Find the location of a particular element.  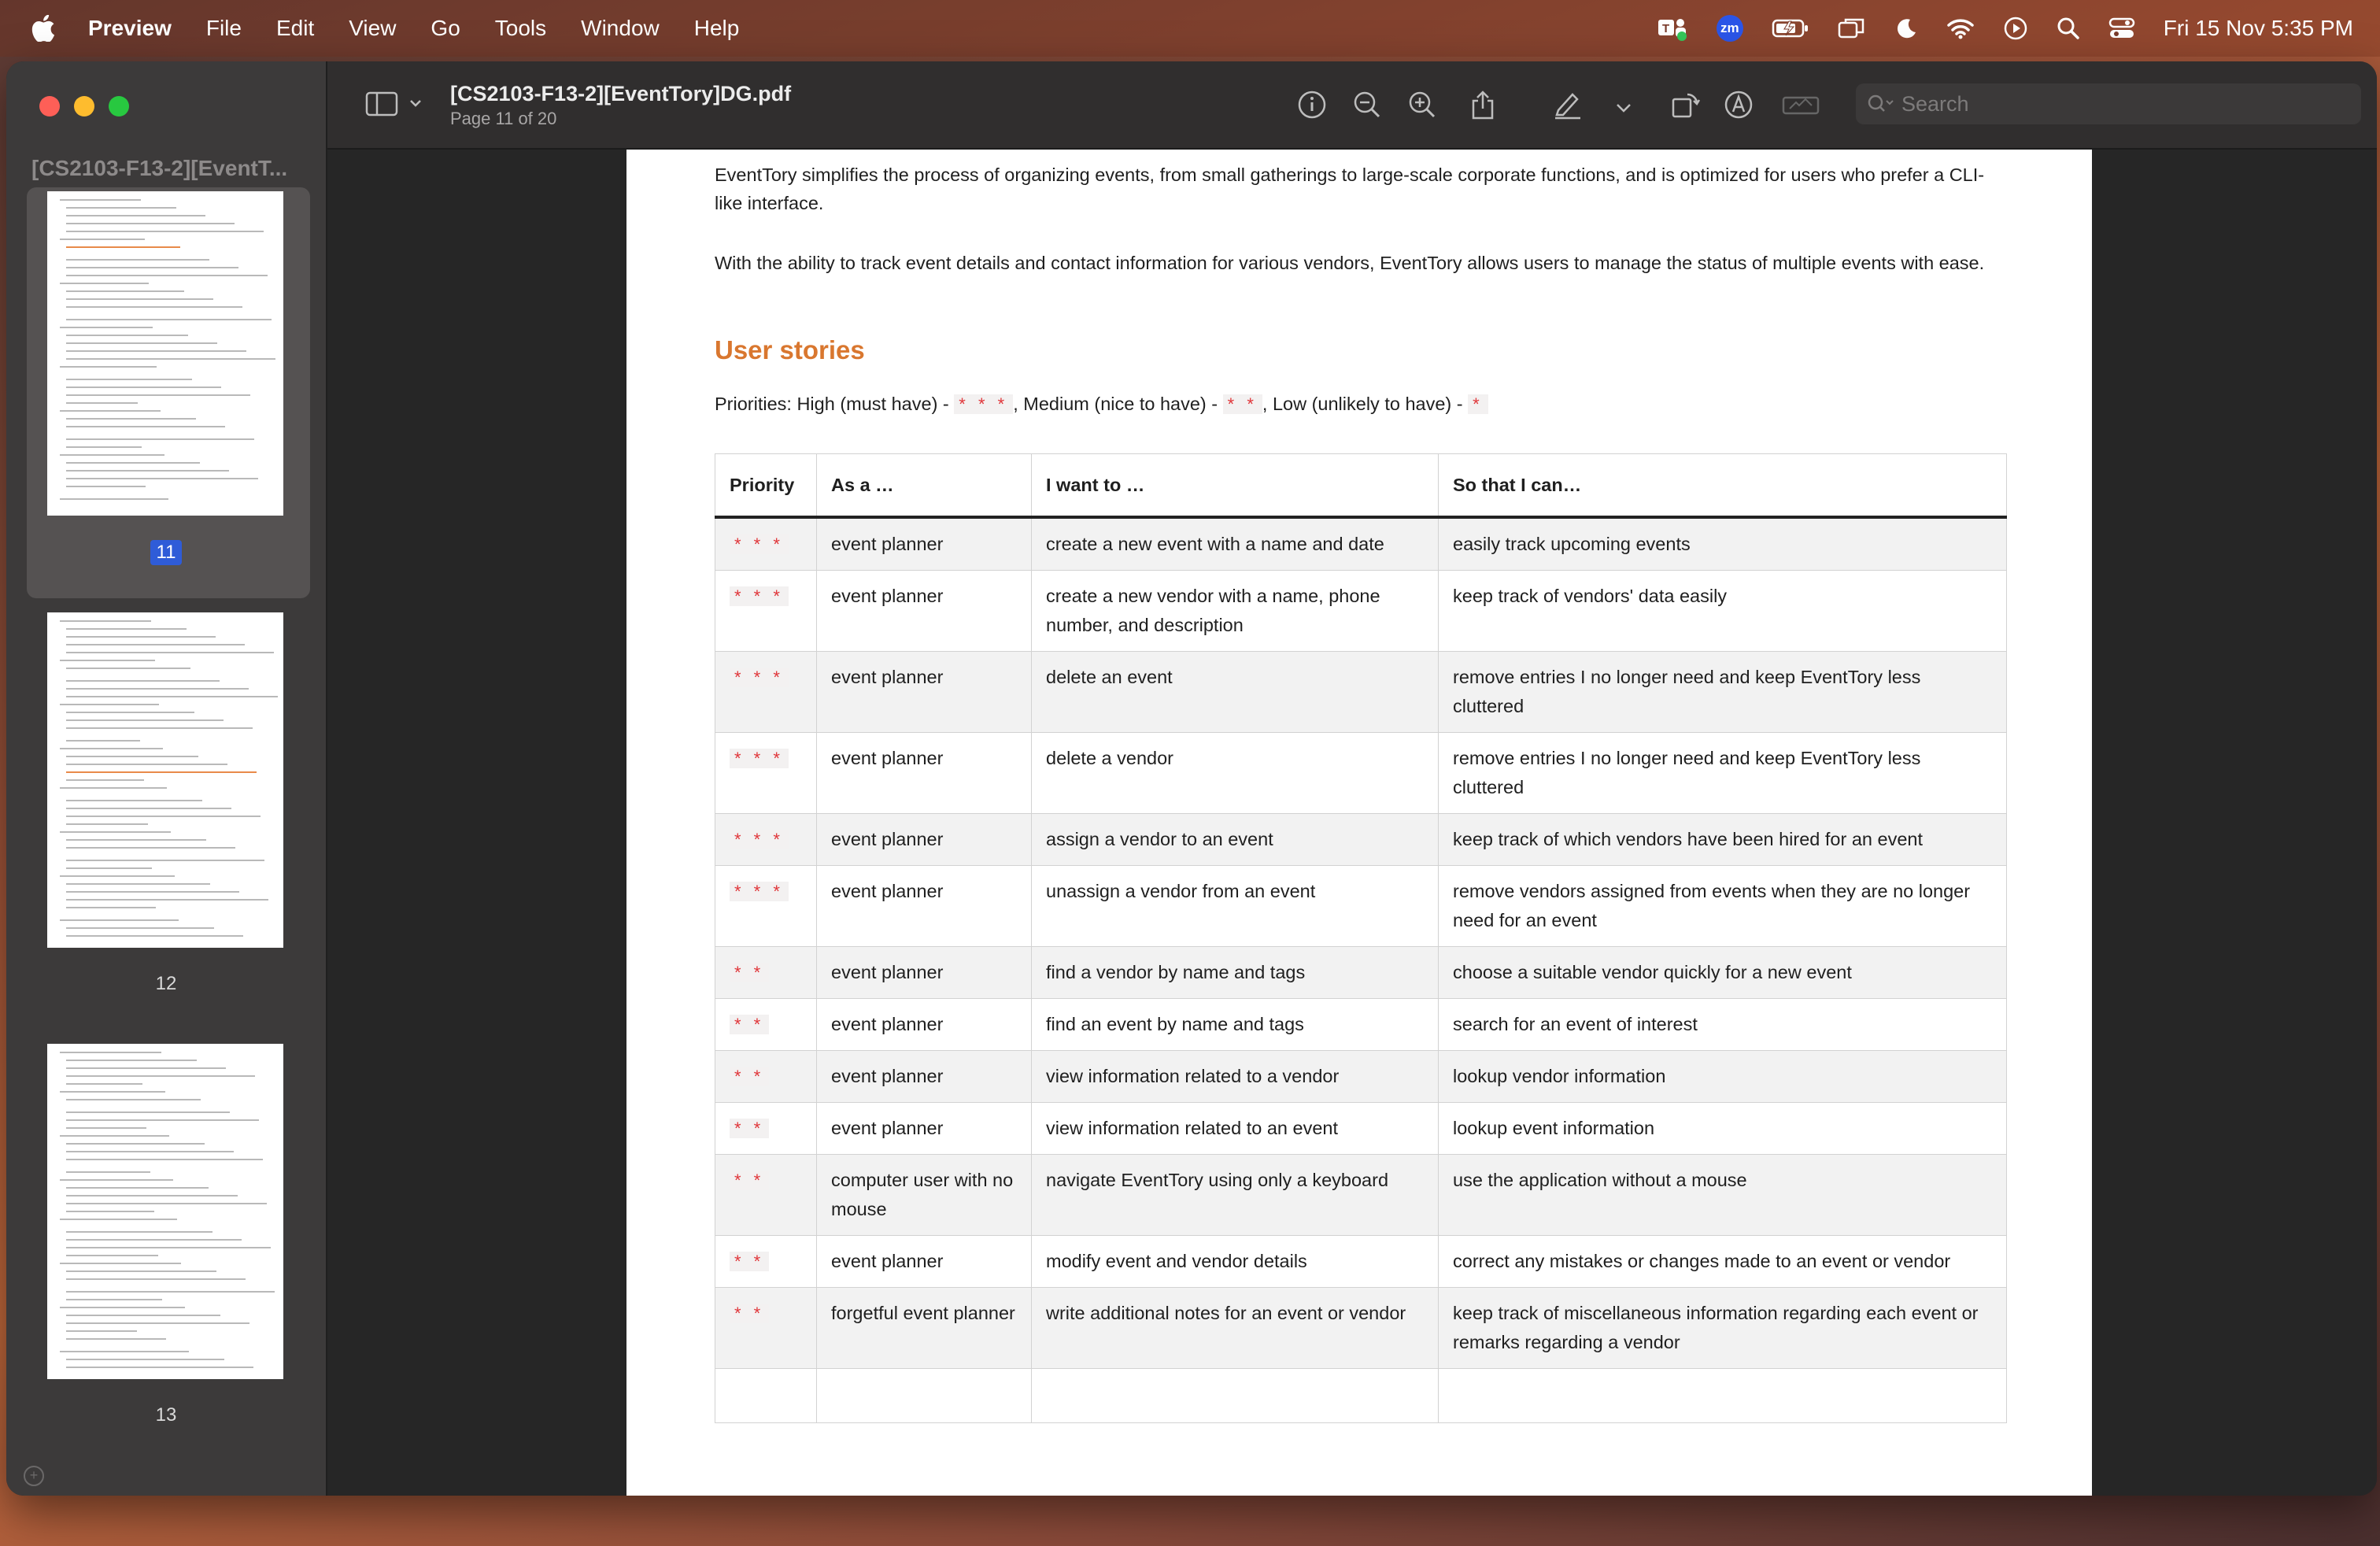

info-icon is located at coordinates (1312, 107).